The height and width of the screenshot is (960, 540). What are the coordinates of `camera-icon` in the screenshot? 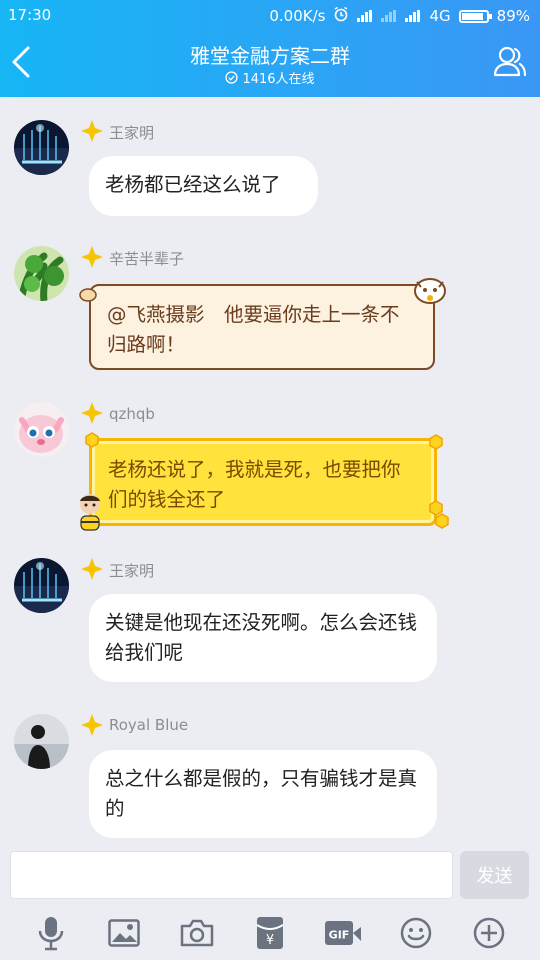 It's located at (197, 932).